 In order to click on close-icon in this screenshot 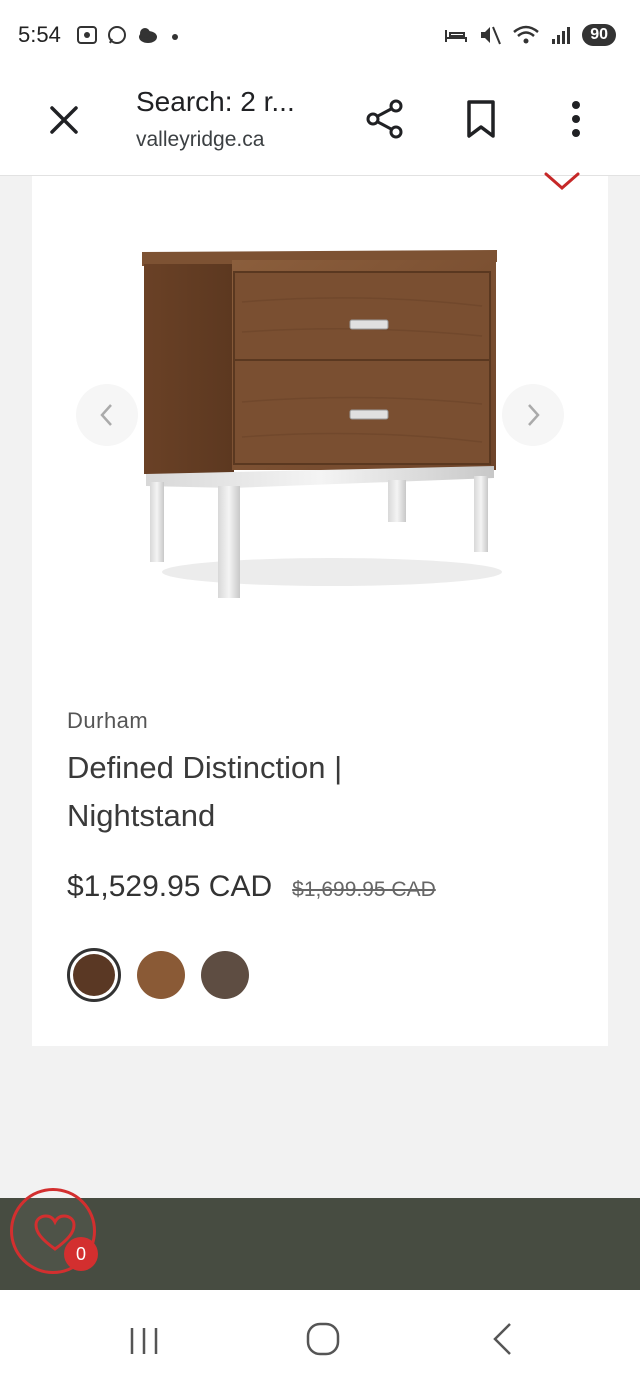, I will do `click(64, 120)`.